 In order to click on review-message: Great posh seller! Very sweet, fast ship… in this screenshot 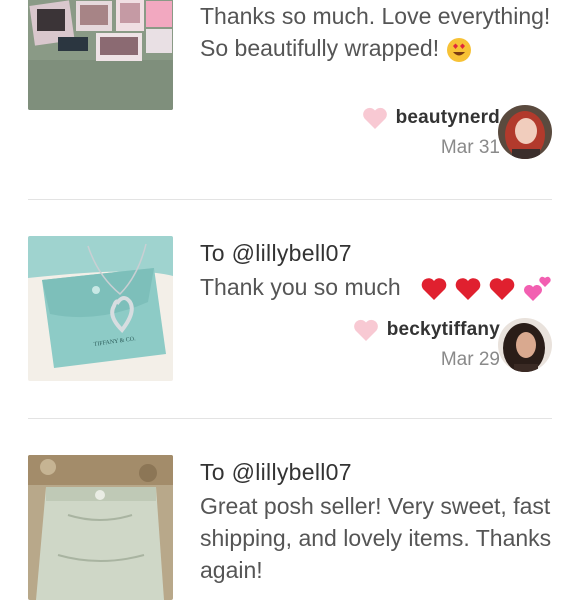, I will do `click(376, 538)`.